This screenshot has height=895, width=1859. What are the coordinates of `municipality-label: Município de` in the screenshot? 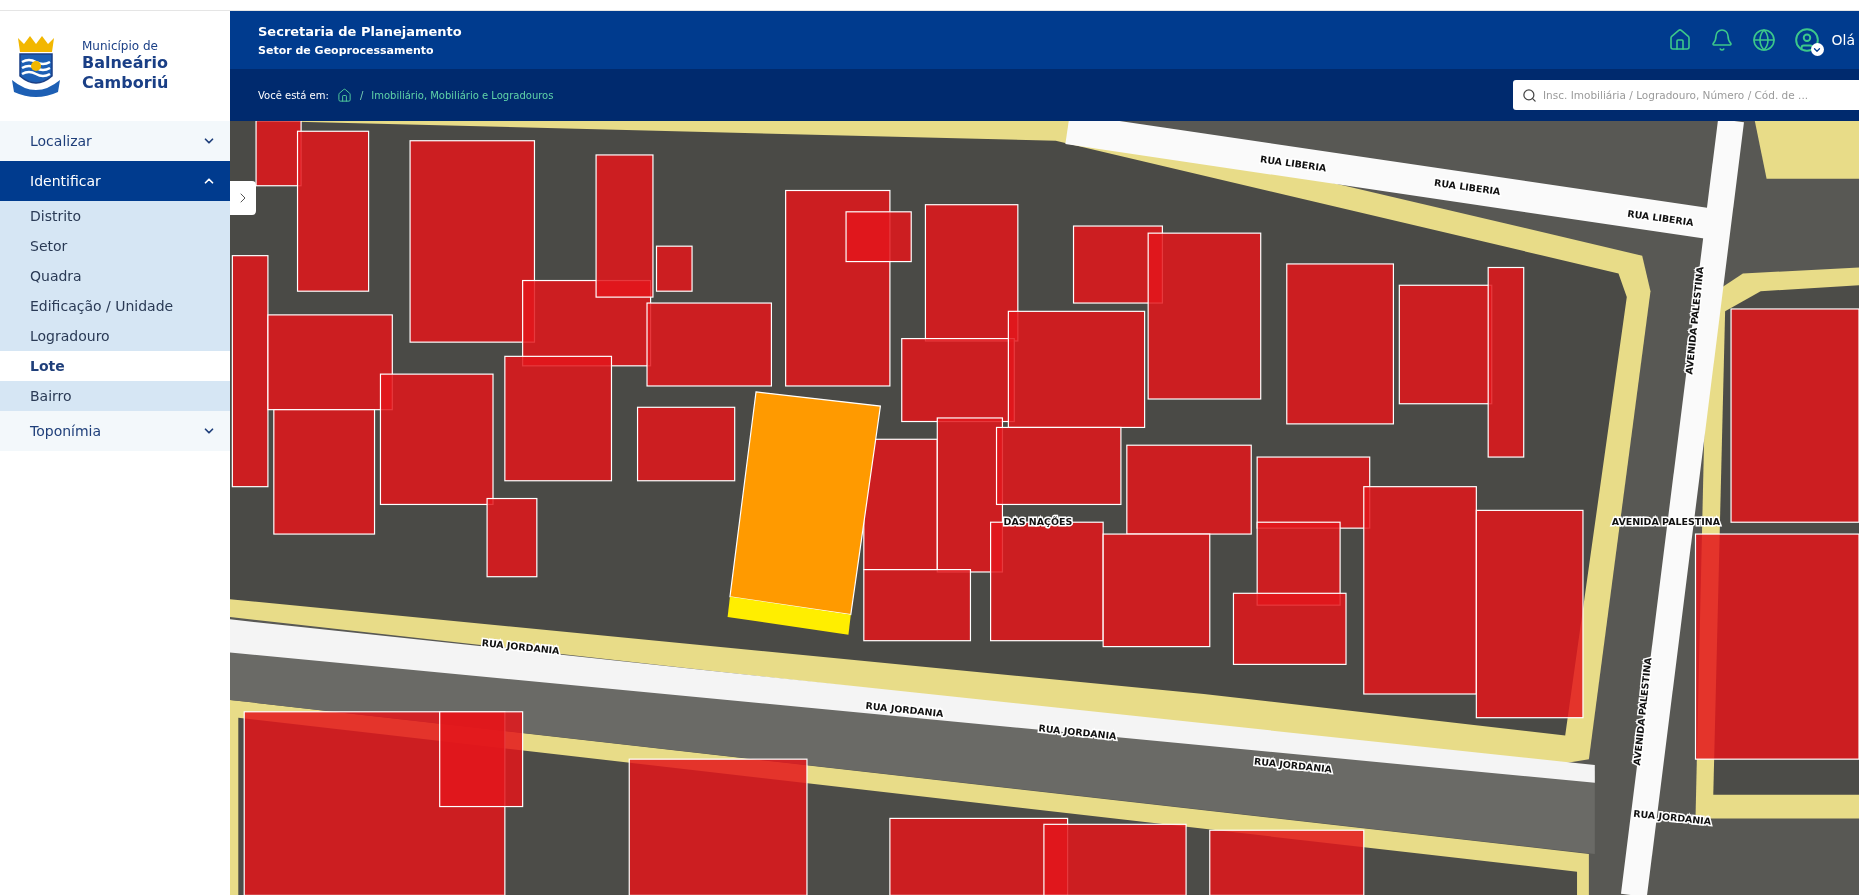 It's located at (120, 46).